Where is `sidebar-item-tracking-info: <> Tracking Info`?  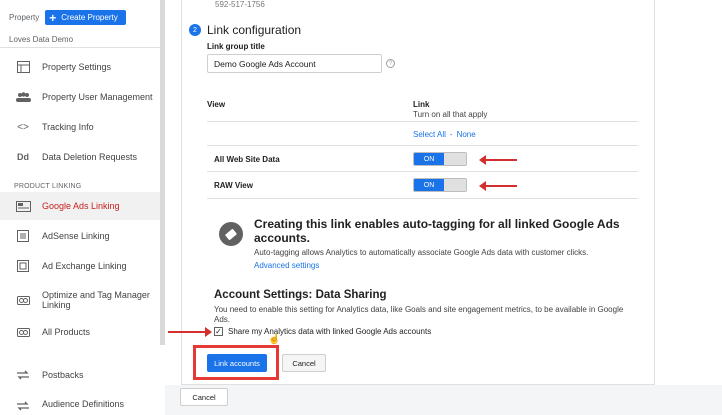 sidebar-item-tracking-info: <> Tracking Info is located at coordinates (80, 127).